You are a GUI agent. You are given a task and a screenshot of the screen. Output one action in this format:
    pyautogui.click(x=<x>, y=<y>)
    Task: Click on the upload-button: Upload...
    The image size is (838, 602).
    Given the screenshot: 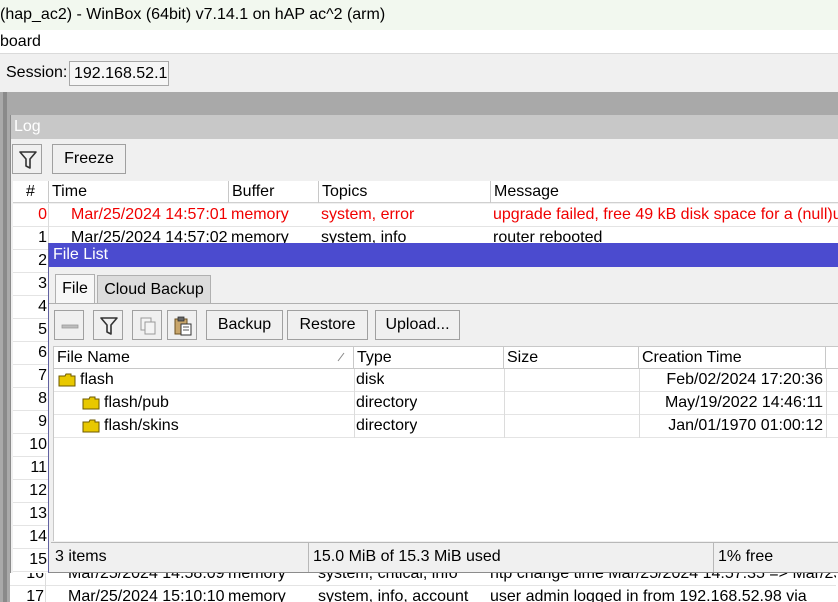 What is the action you would take?
    pyautogui.click(x=417, y=325)
    